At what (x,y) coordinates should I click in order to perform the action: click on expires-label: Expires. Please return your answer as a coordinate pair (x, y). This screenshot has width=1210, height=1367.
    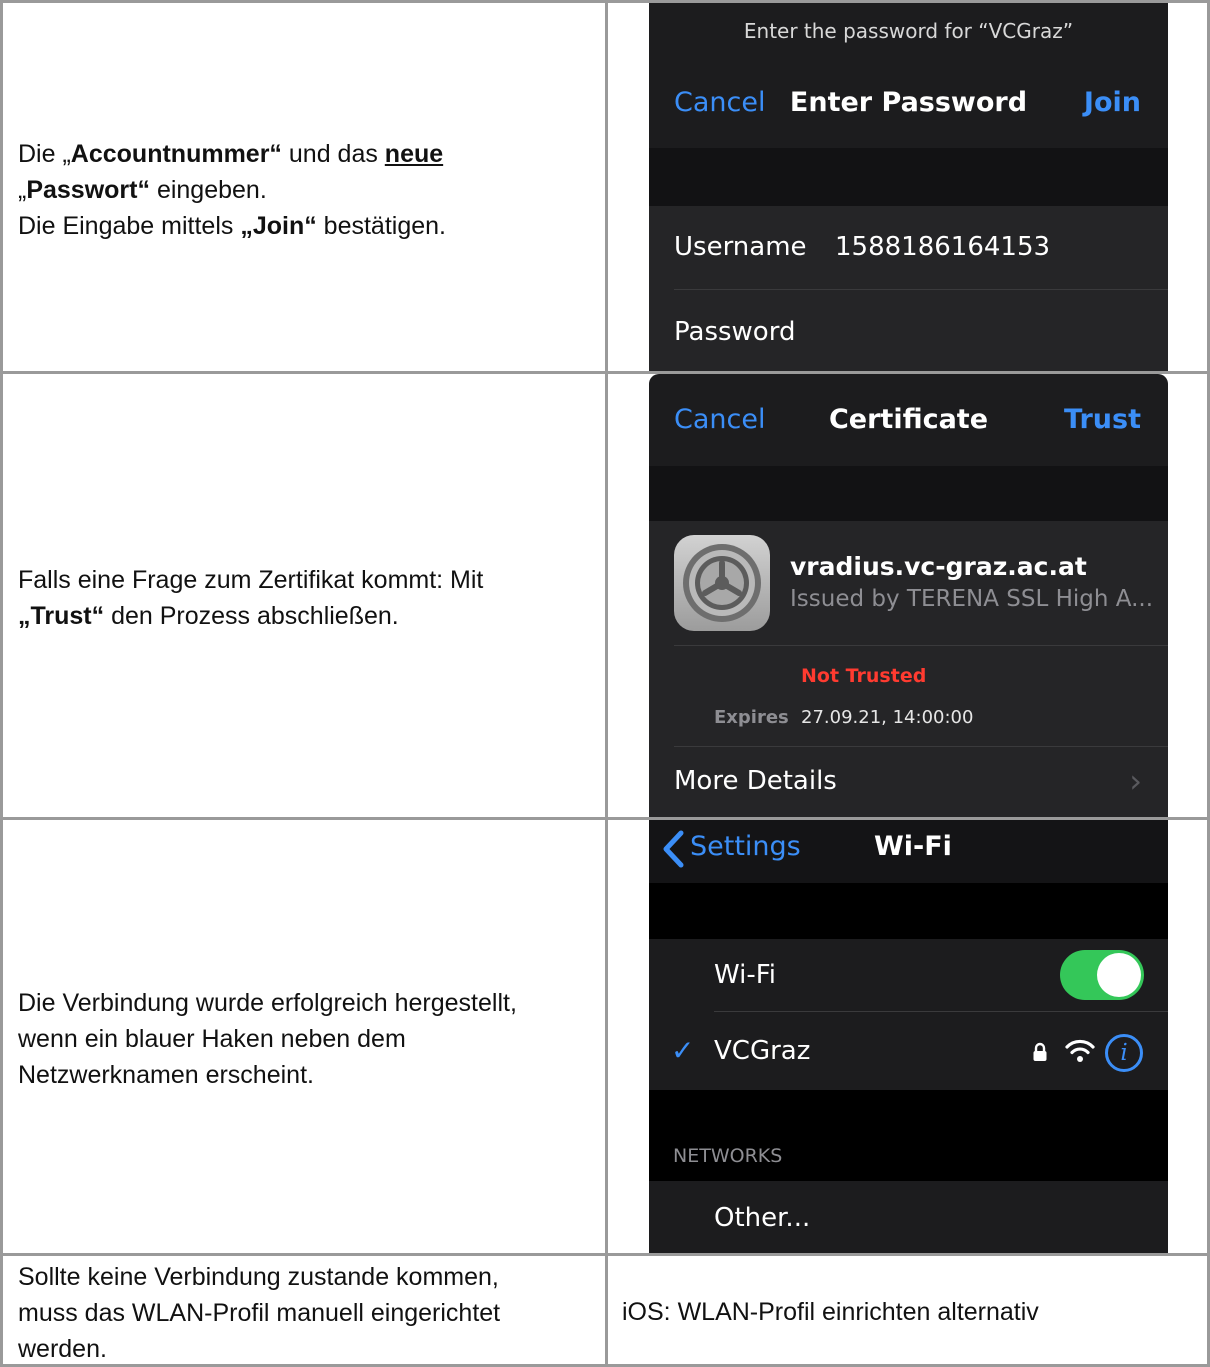
    Looking at the image, I should click on (751, 717).